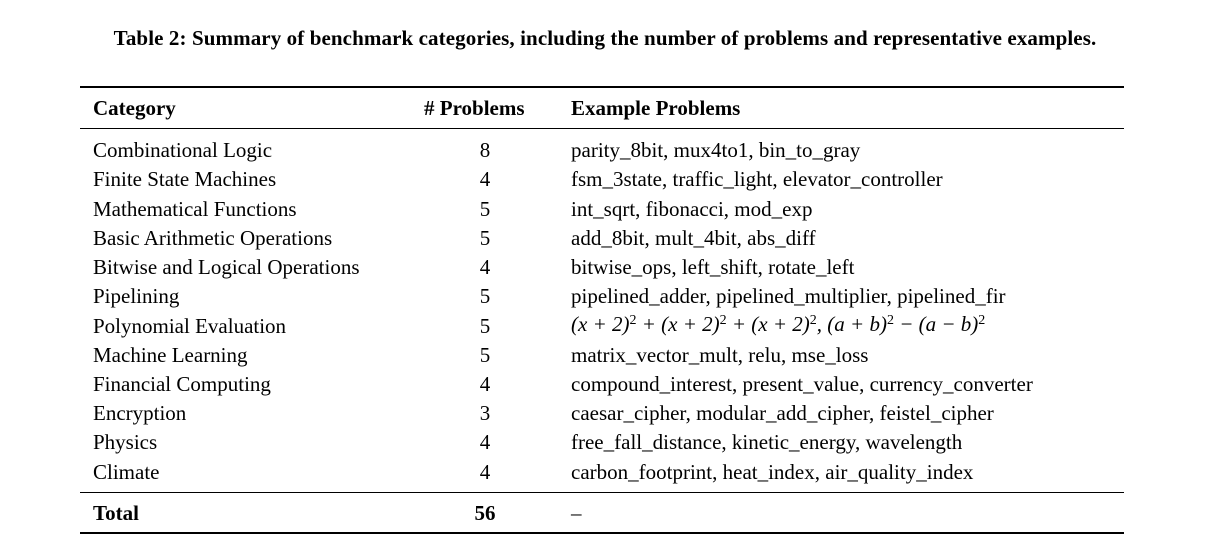 The height and width of the screenshot is (548, 1210). I want to click on row-examples: bitwise_ops, left_shift, rotate_left, so click(713, 267).